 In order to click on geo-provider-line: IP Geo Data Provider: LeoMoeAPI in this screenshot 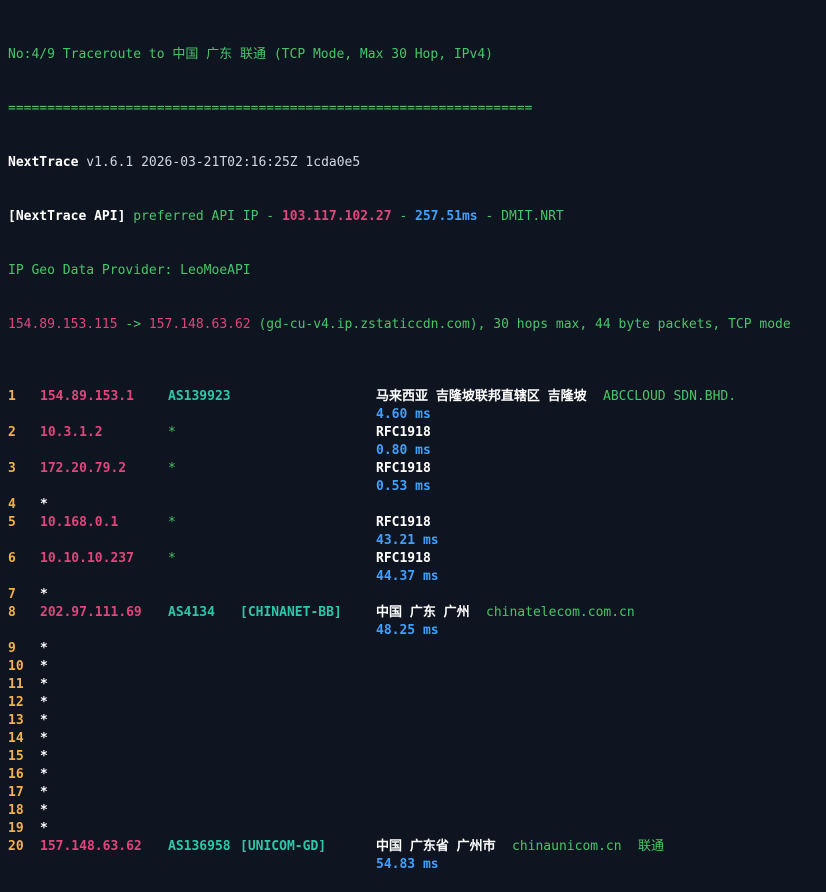, I will do `click(129, 270)`.